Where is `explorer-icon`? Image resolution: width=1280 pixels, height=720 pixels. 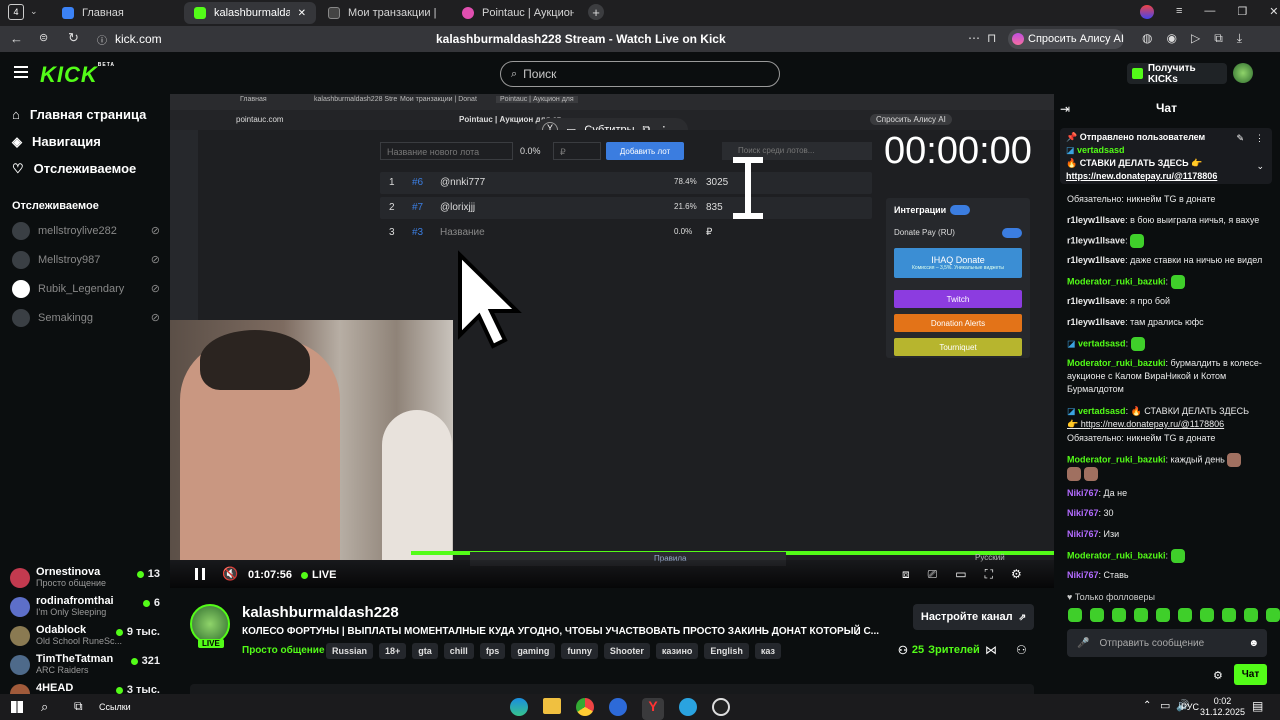
explorer-icon is located at coordinates (552, 706).